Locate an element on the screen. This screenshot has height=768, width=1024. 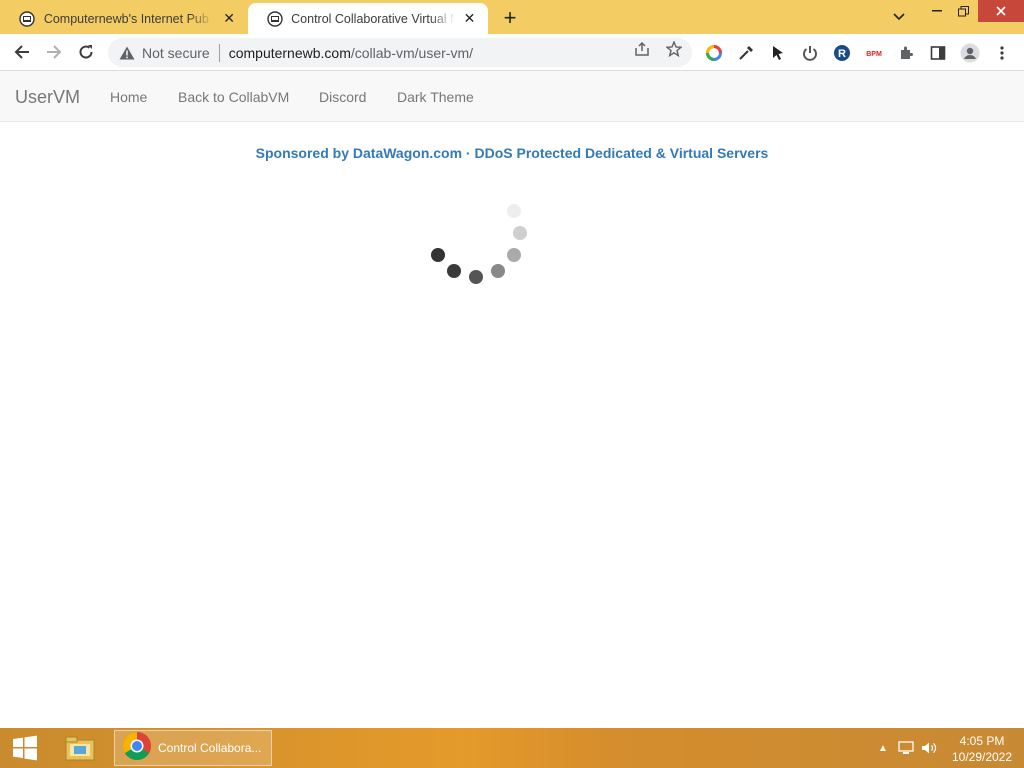
network-icon is located at coordinates (906, 748).